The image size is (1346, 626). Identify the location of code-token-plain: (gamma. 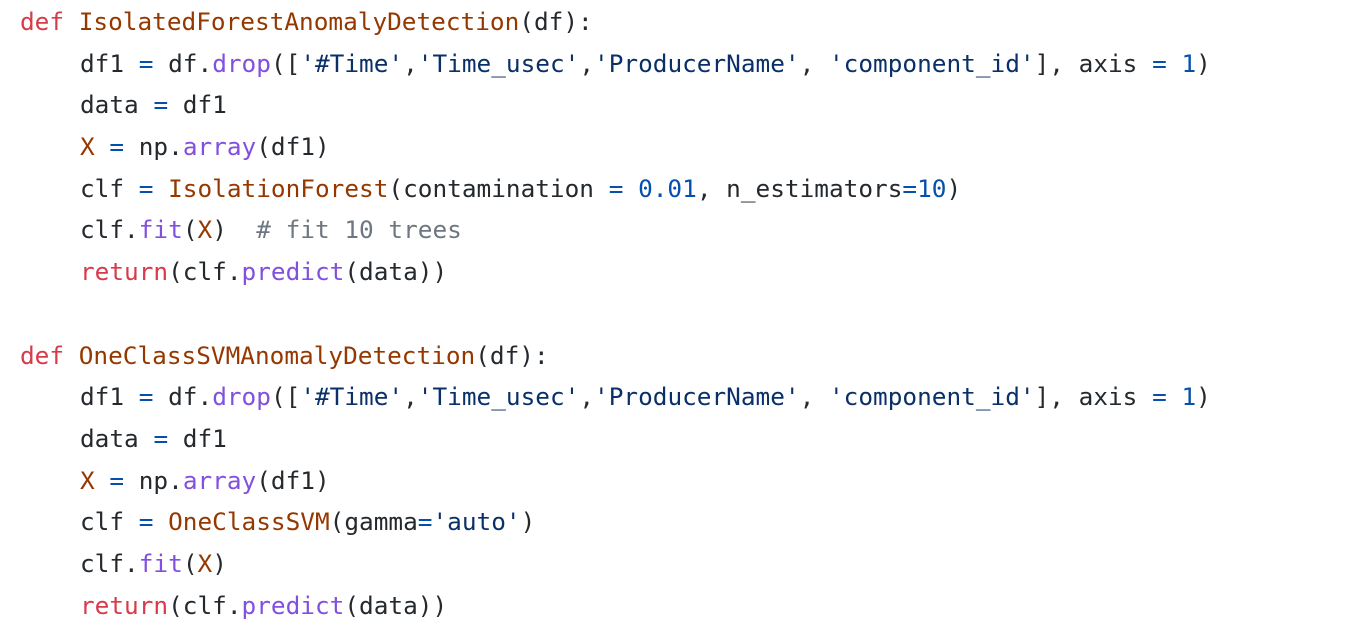
(373, 522).